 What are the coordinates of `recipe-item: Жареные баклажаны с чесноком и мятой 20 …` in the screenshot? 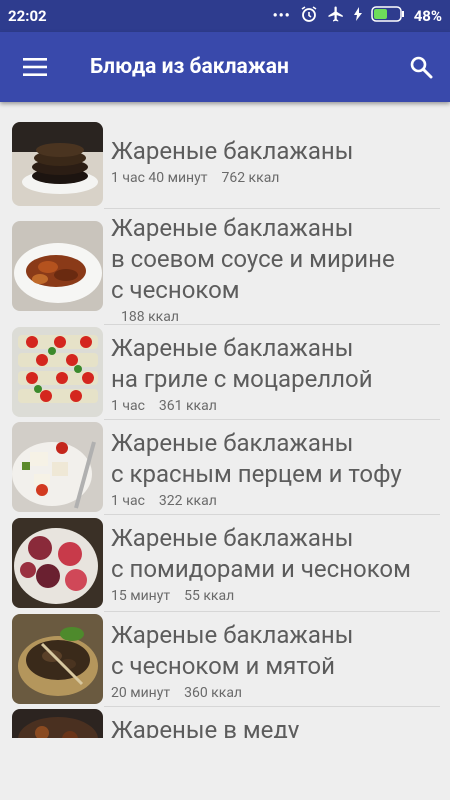 It's located at (225, 659).